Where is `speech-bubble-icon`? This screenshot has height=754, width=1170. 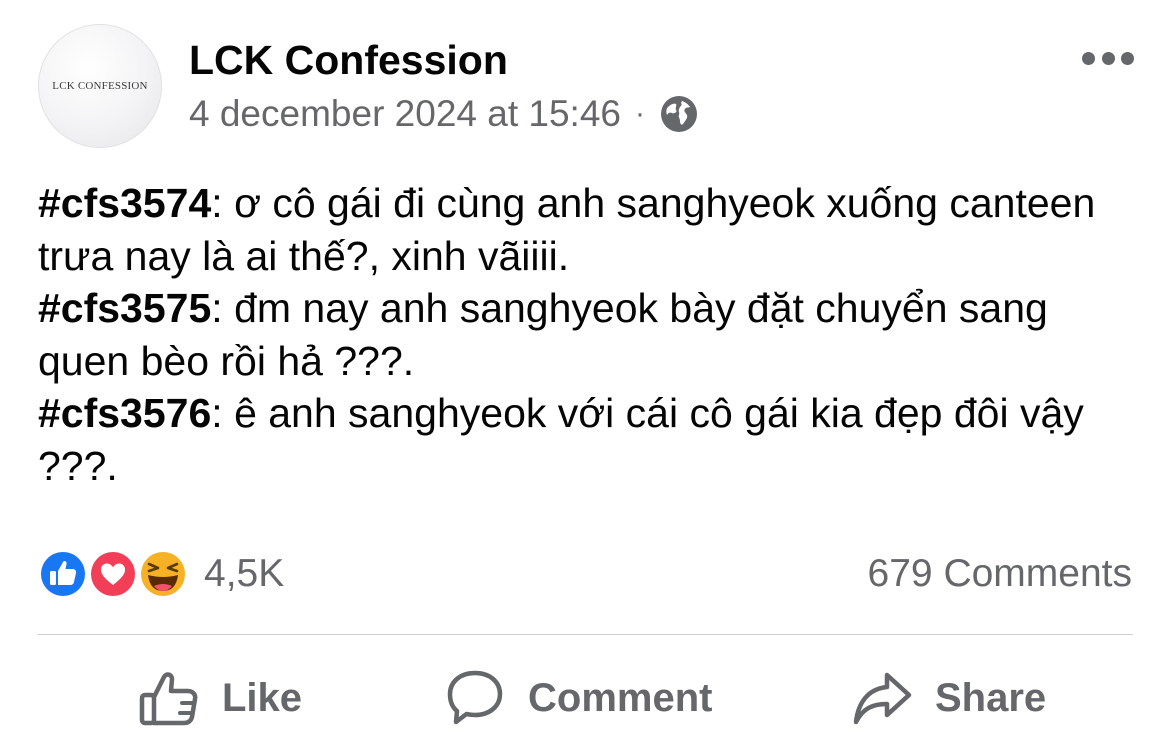
speech-bubble-icon is located at coordinates (475, 697).